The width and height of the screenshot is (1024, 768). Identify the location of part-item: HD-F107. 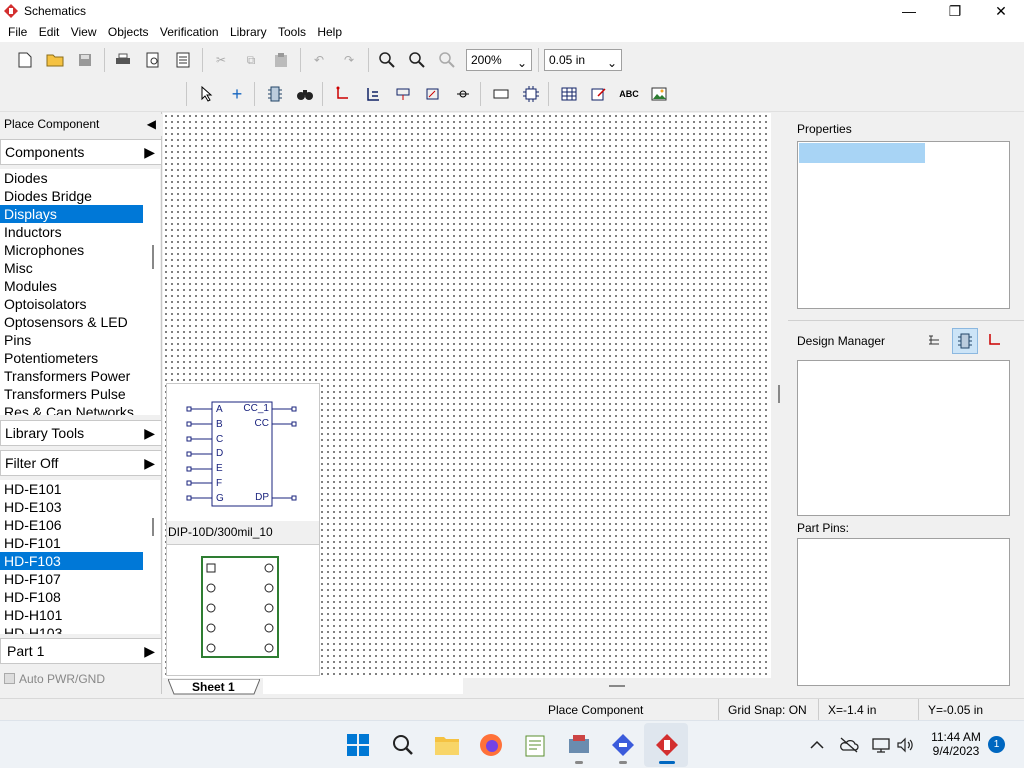
(71, 579).